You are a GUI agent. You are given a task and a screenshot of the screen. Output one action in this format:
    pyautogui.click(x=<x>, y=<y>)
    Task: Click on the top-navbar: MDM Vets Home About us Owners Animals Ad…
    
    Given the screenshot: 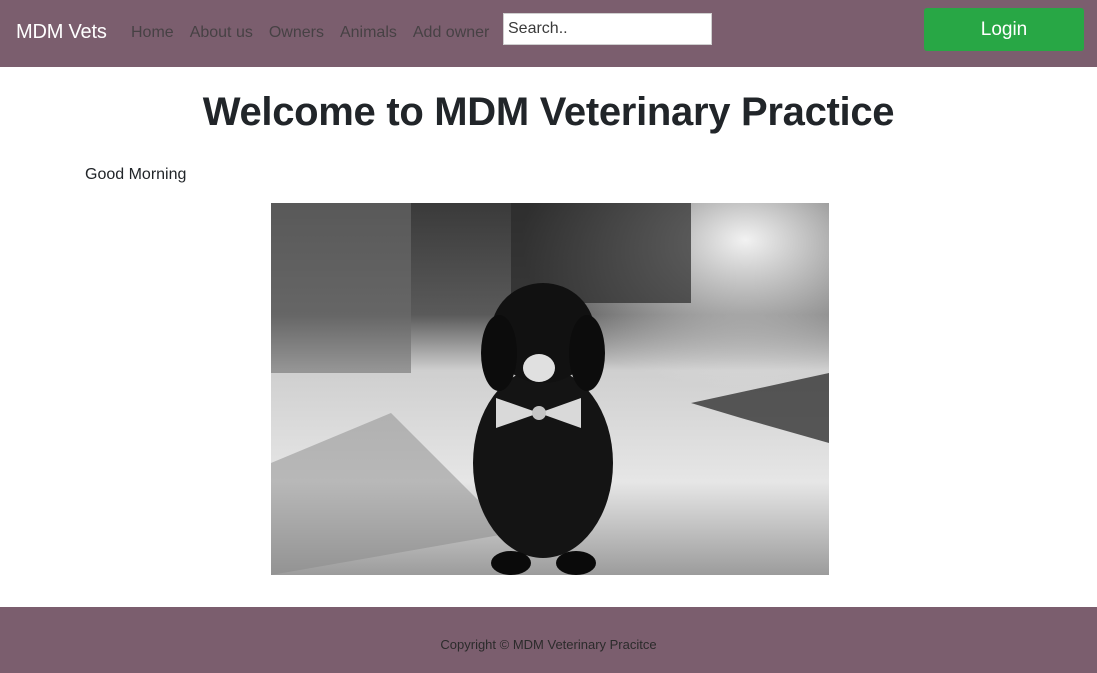 What is the action you would take?
    pyautogui.click(x=548, y=33)
    